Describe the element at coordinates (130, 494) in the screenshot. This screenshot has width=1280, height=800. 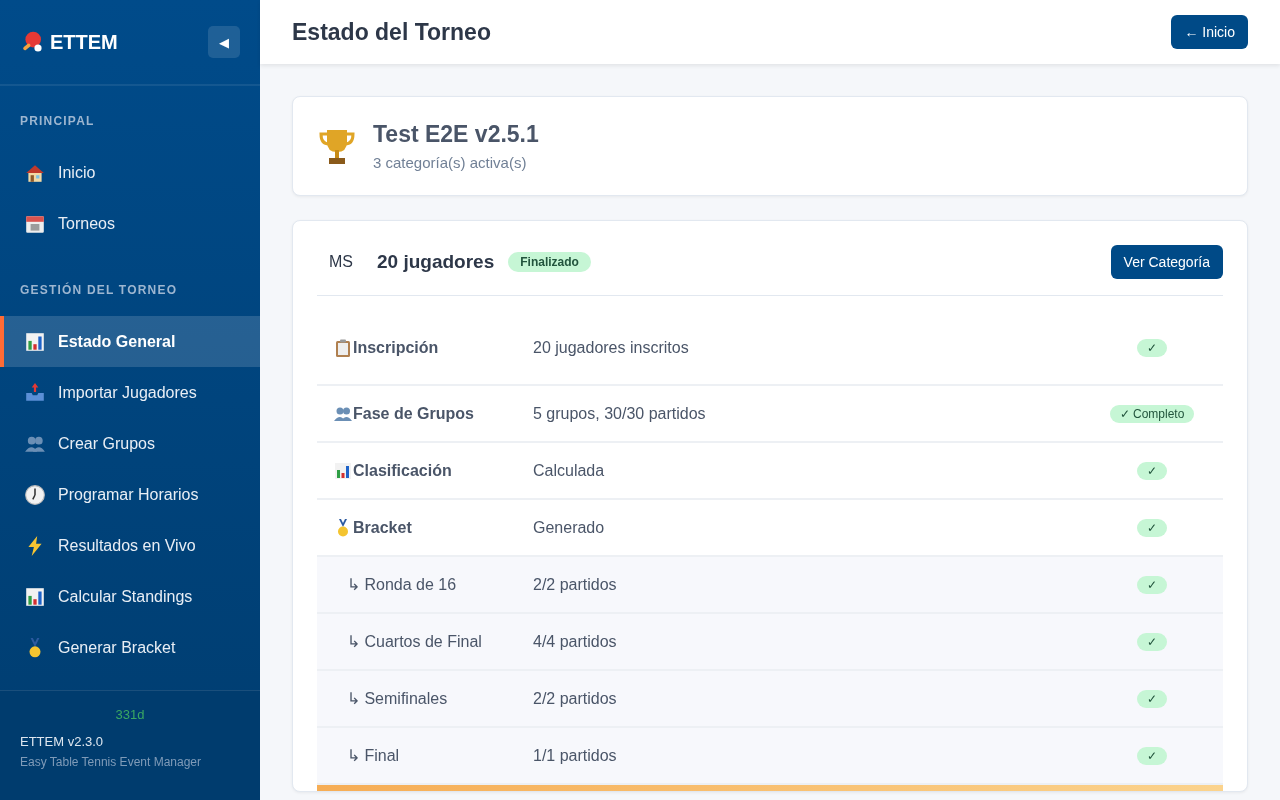
I see `nav-item: Programar Horarios` at that location.